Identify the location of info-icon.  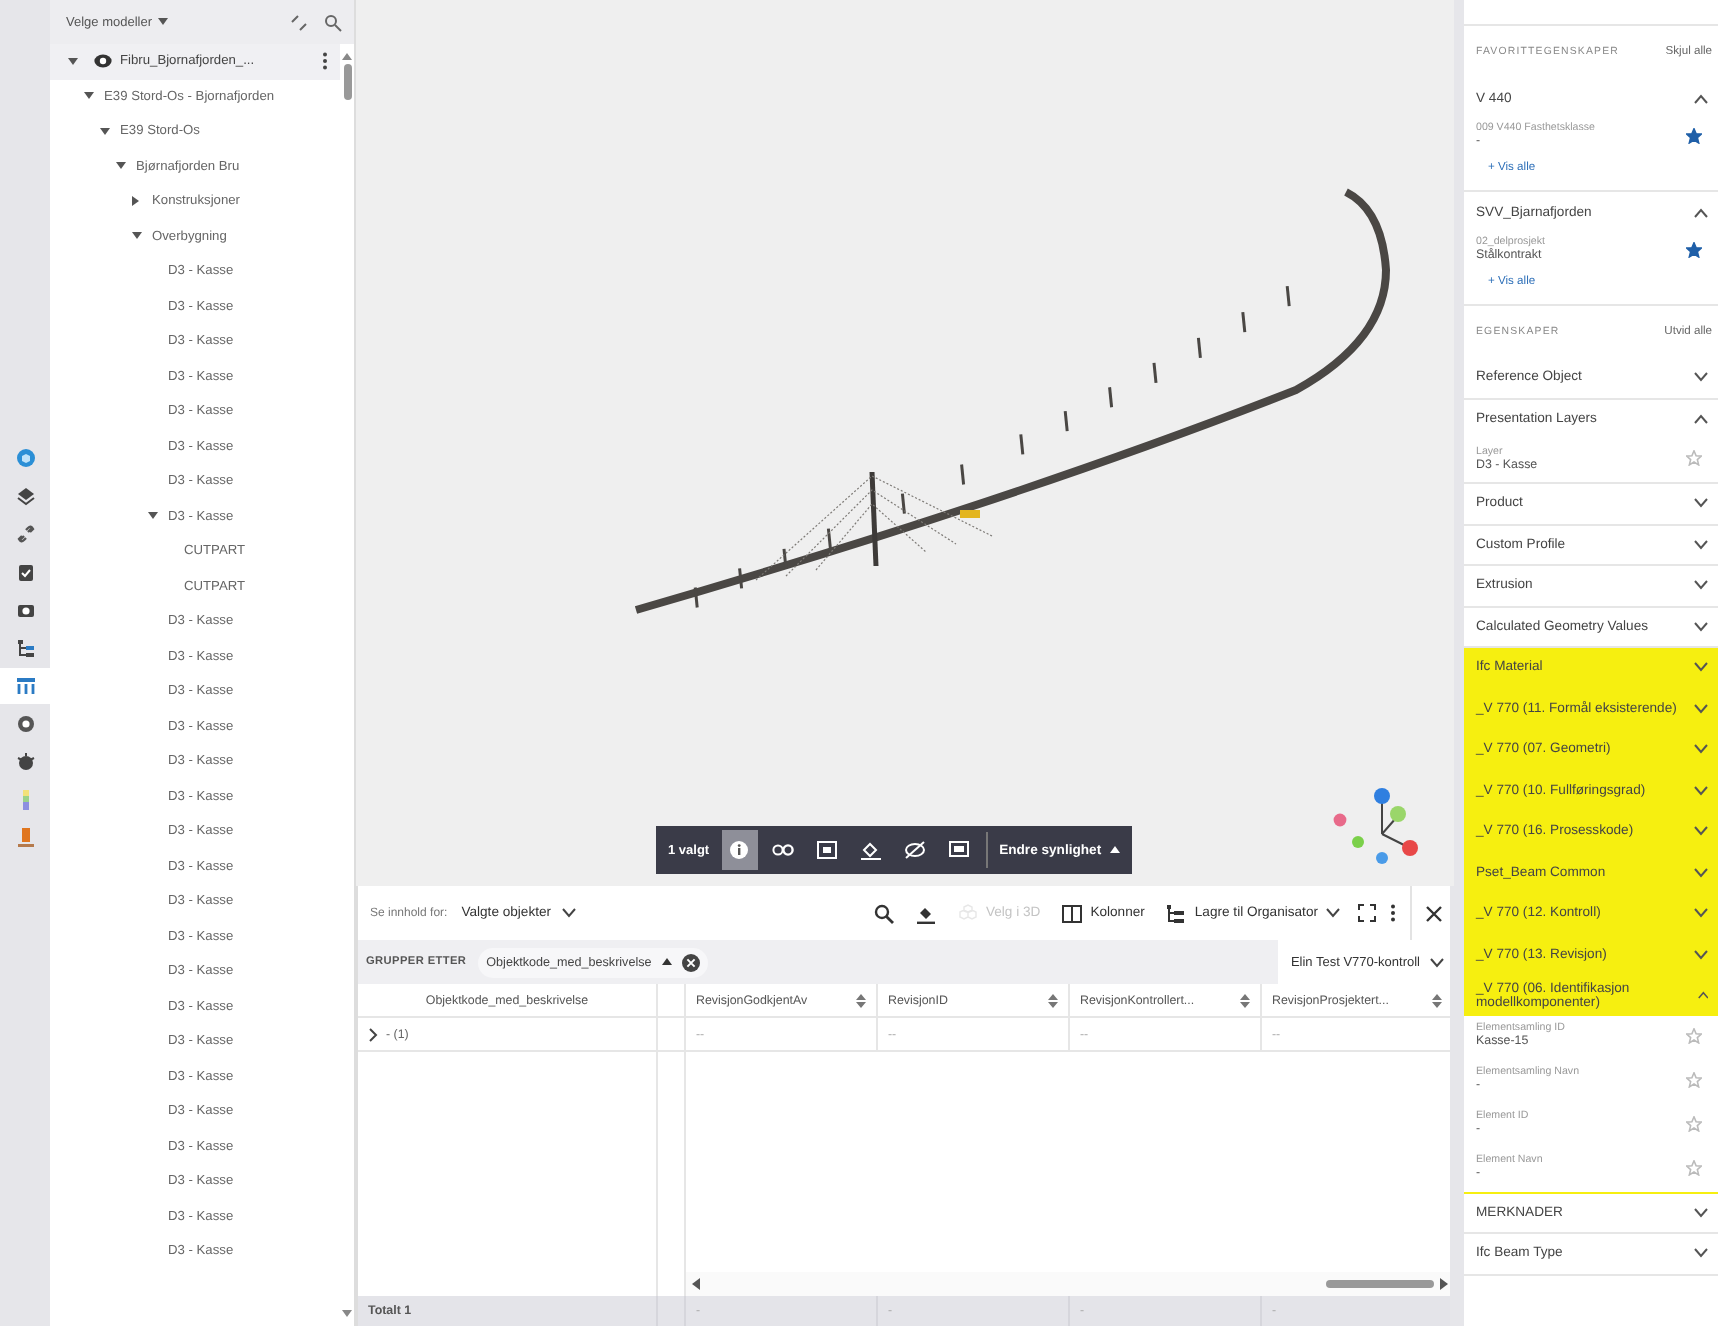
(739, 850).